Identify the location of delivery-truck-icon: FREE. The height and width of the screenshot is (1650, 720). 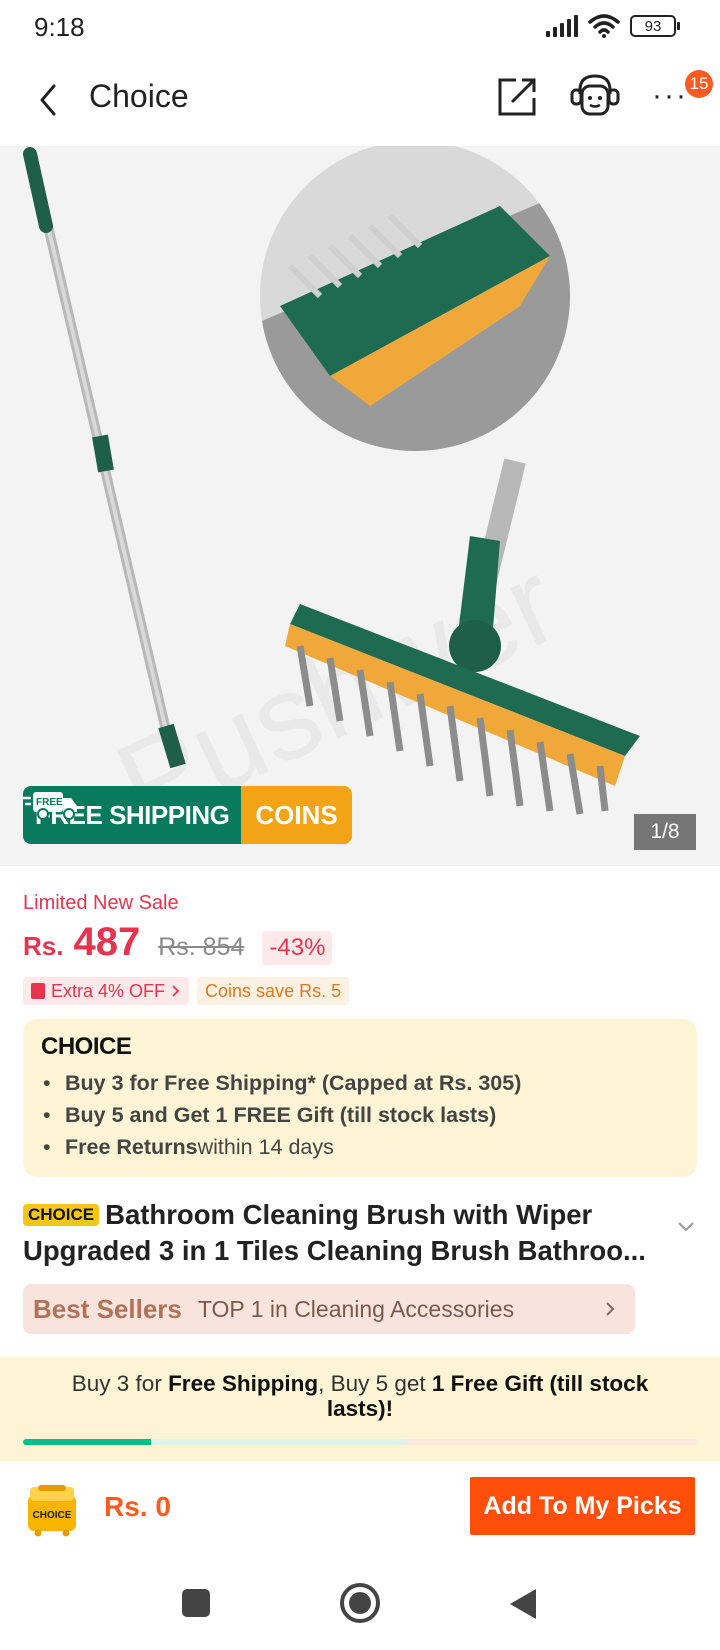
(50, 806).